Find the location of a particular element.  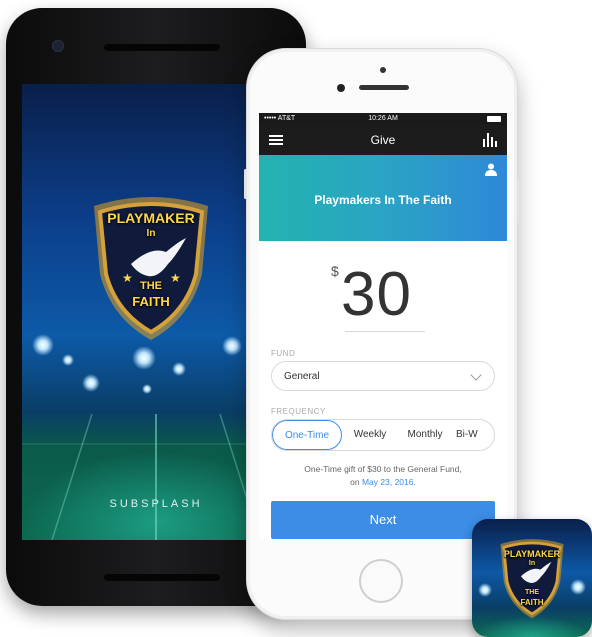

next-button: Next is located at coordinates (383, 520).